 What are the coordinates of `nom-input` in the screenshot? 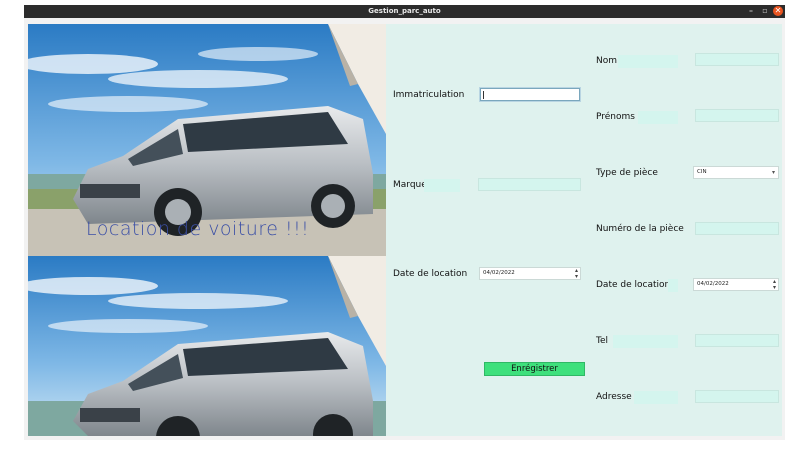 It's located at (737, 59).